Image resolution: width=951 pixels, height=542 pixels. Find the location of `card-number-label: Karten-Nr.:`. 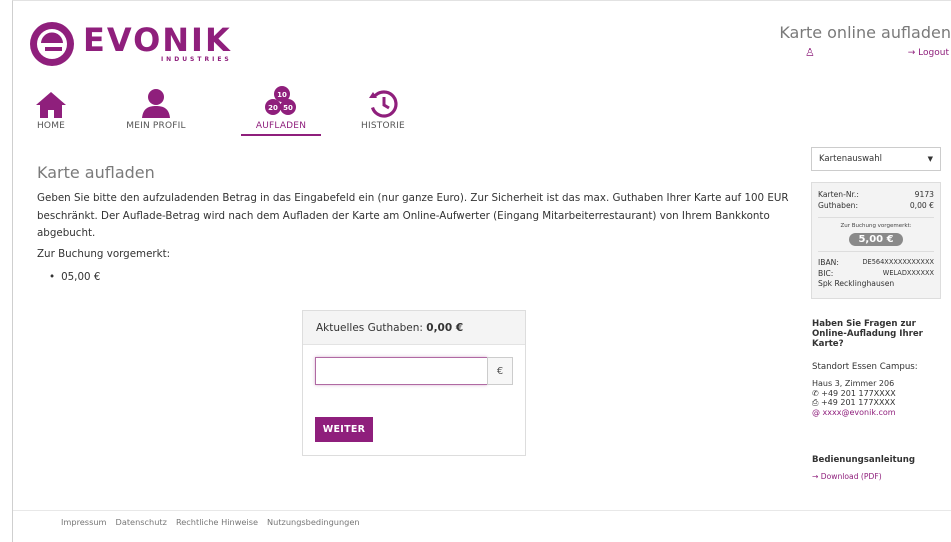

card-number-label: Karten-Nr.: is located at coordinates (838, 194).